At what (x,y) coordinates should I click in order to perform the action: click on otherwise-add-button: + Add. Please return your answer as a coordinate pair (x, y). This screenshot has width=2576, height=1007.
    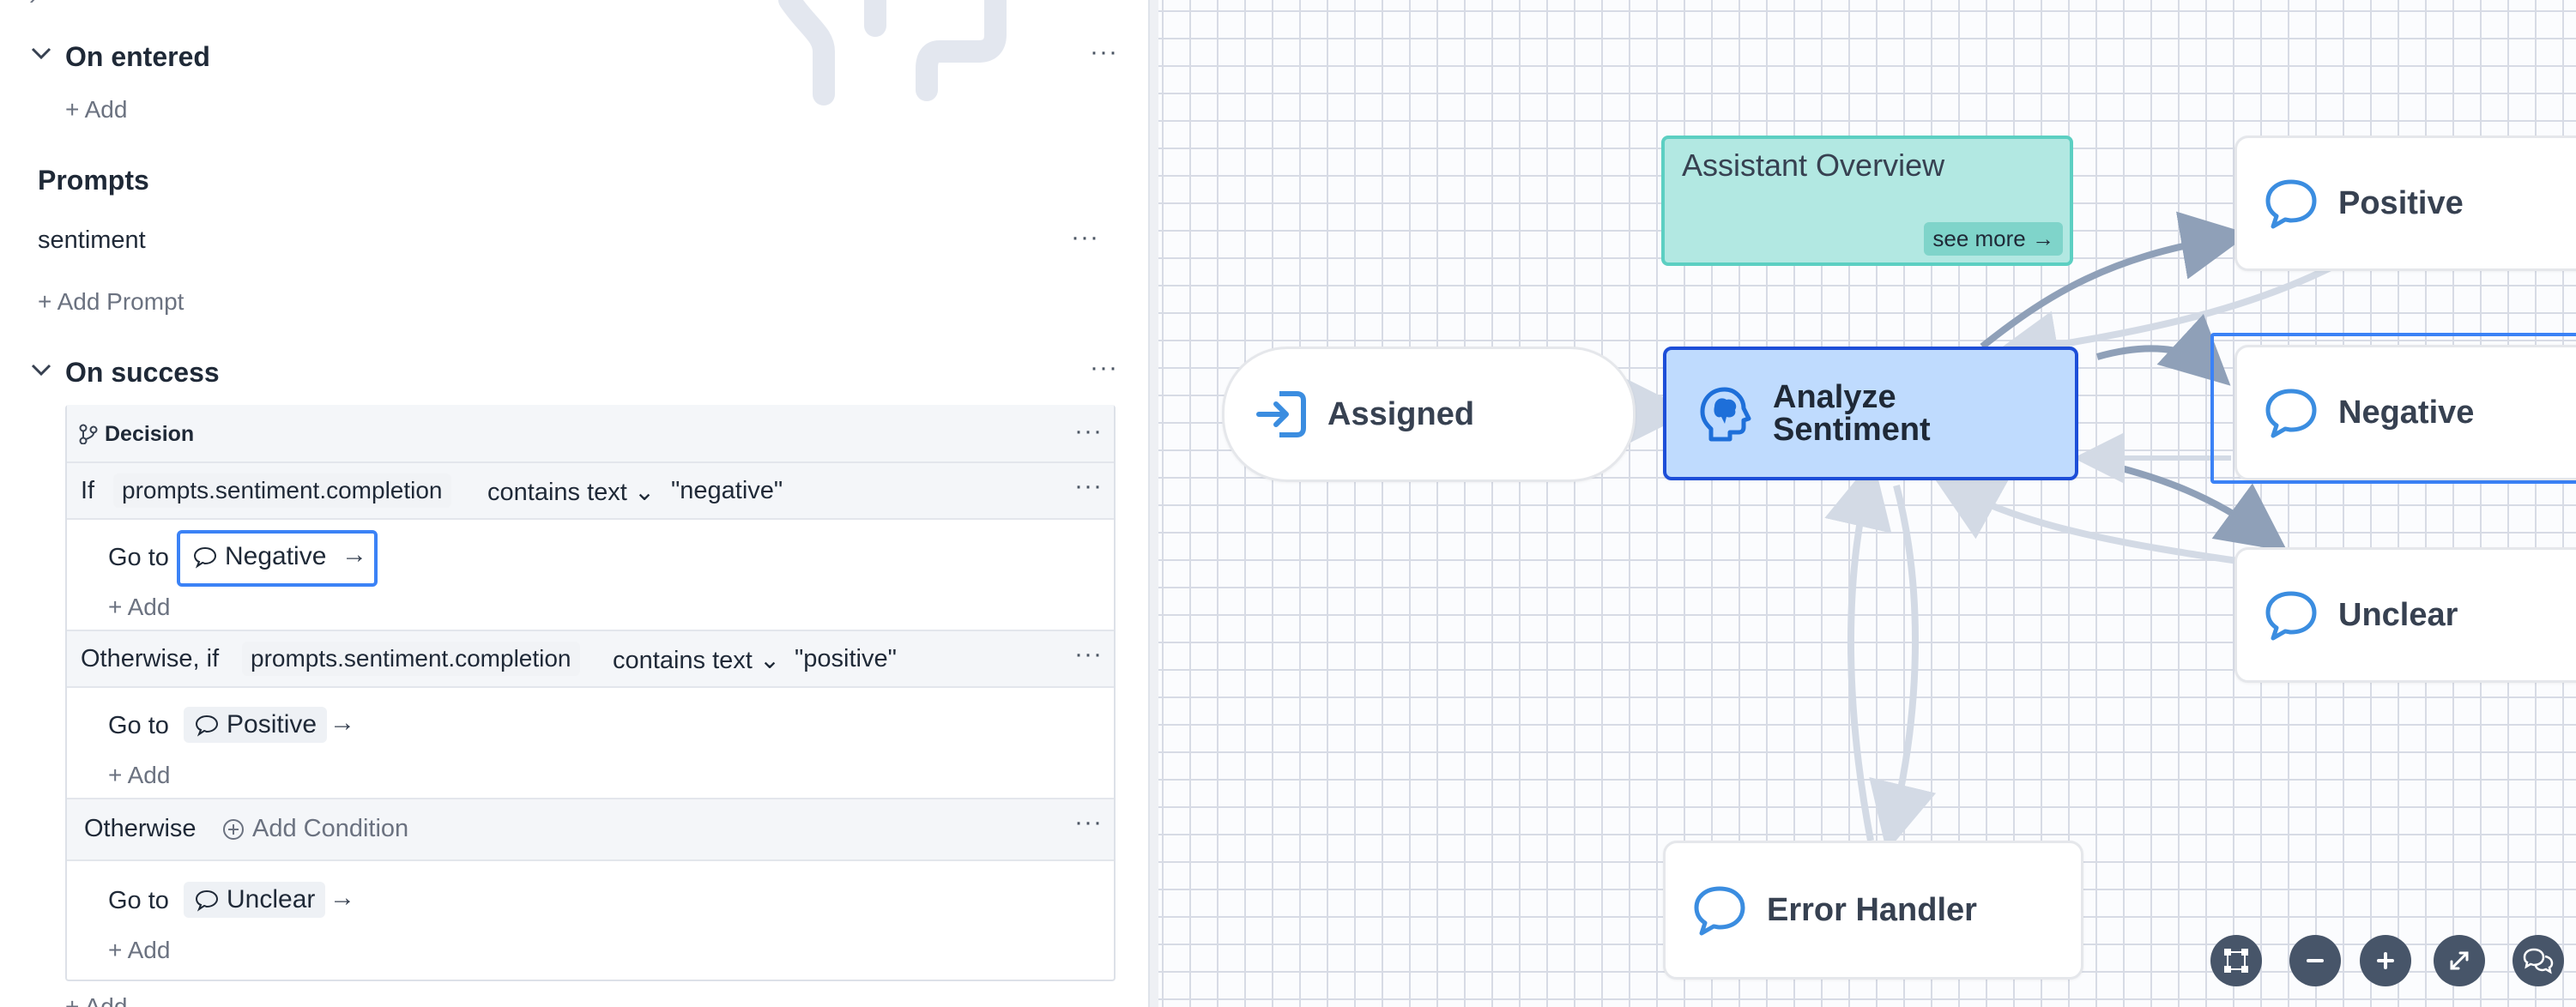
    Looking at the image, I should click on (139, 950).